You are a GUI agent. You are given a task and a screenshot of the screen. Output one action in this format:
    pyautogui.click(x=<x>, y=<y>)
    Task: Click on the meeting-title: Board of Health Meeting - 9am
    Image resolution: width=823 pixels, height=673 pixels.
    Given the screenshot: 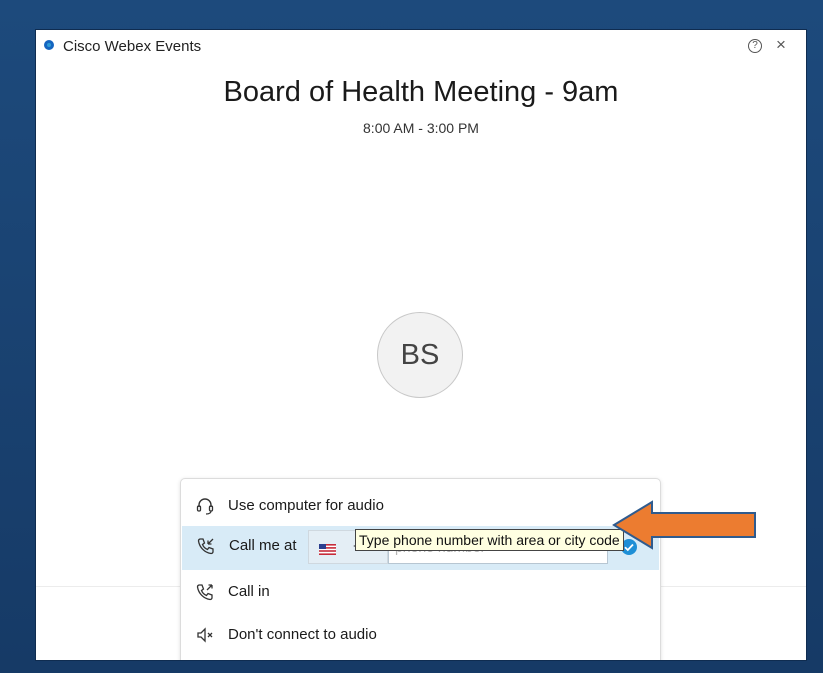 What is the action you would take?
    pyautogui.click(x=421, y=92)
    